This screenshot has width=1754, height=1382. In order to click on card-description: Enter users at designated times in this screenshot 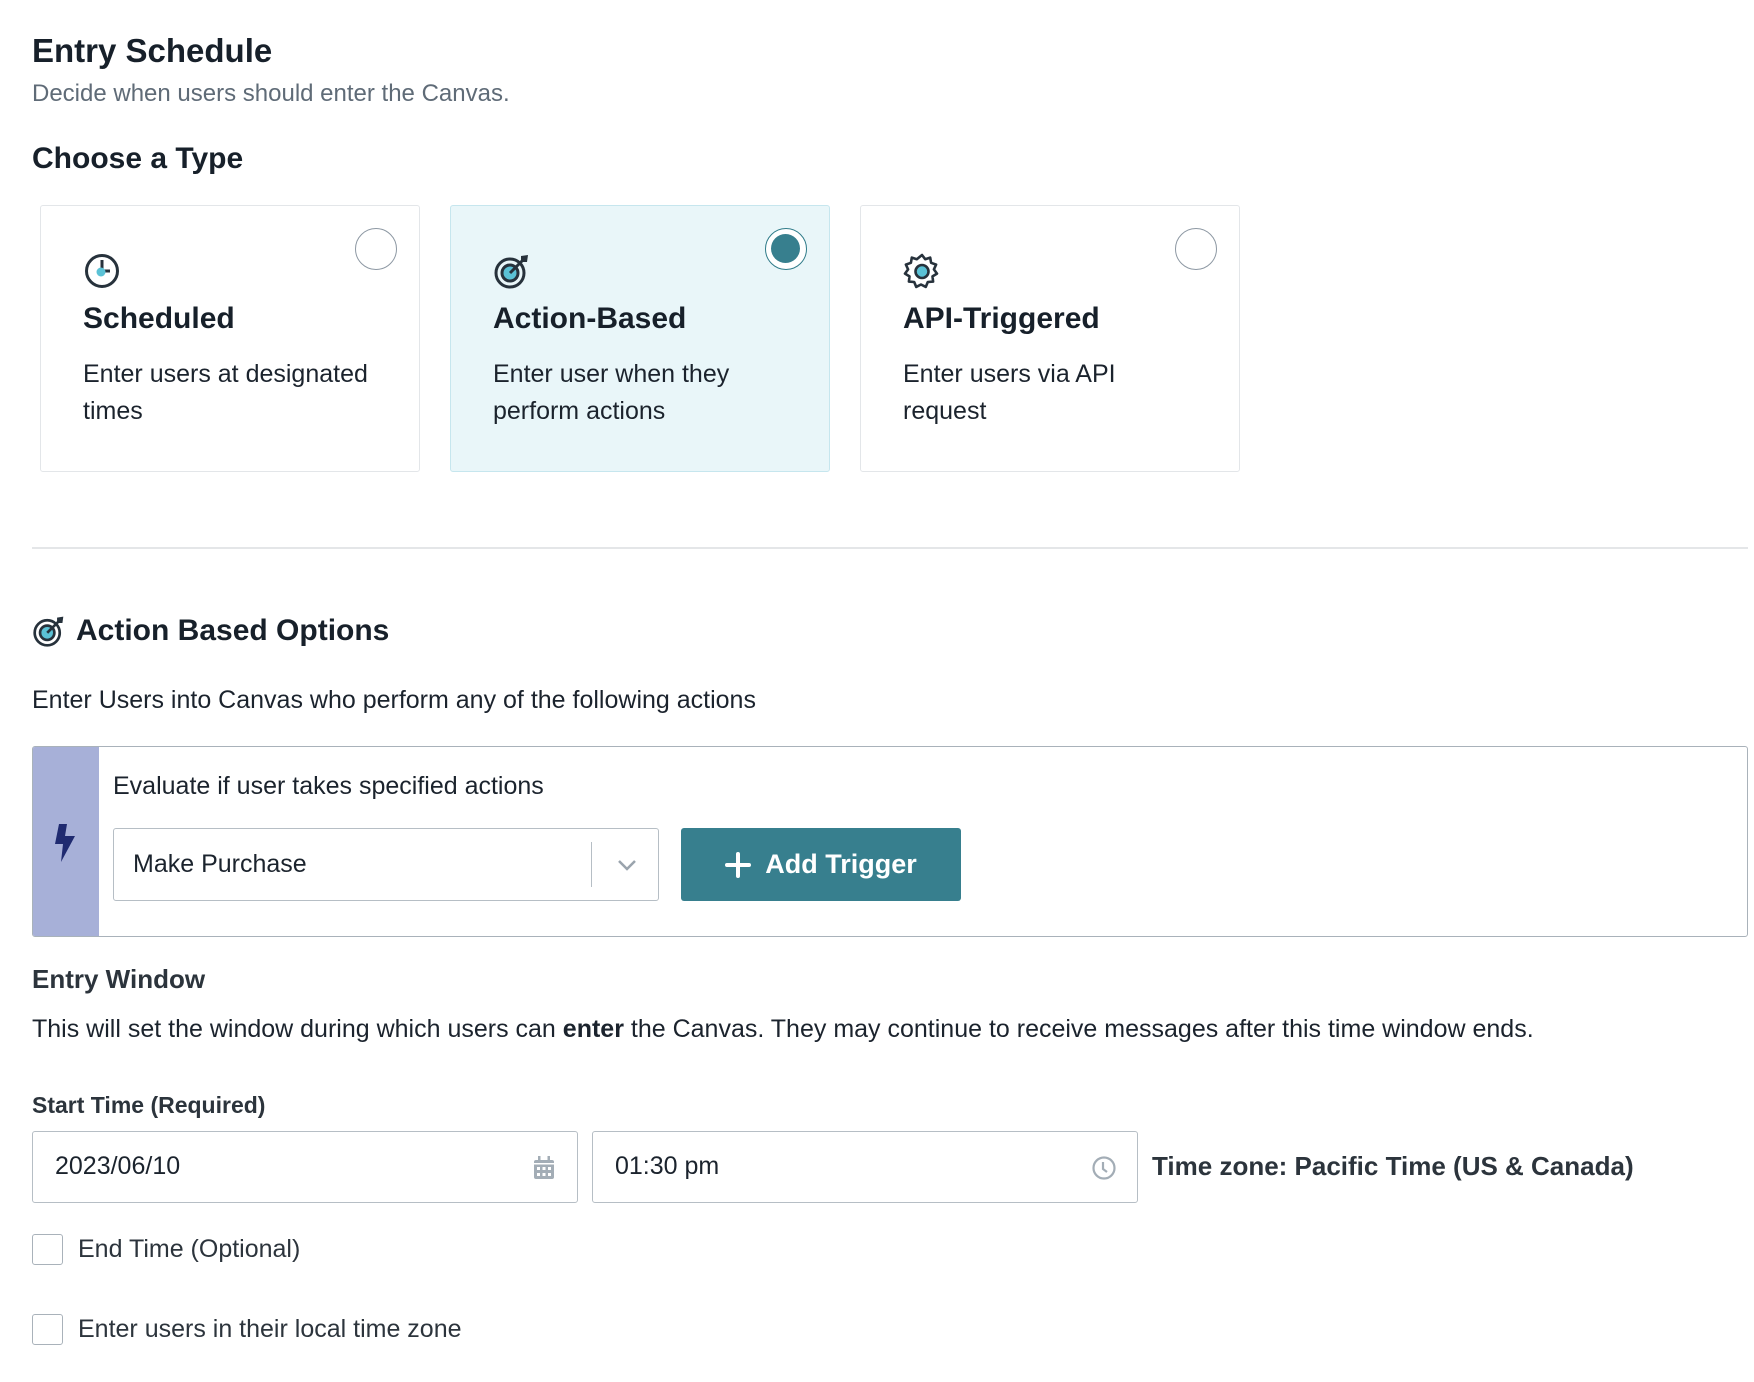, I will do `click(225, 392)`.